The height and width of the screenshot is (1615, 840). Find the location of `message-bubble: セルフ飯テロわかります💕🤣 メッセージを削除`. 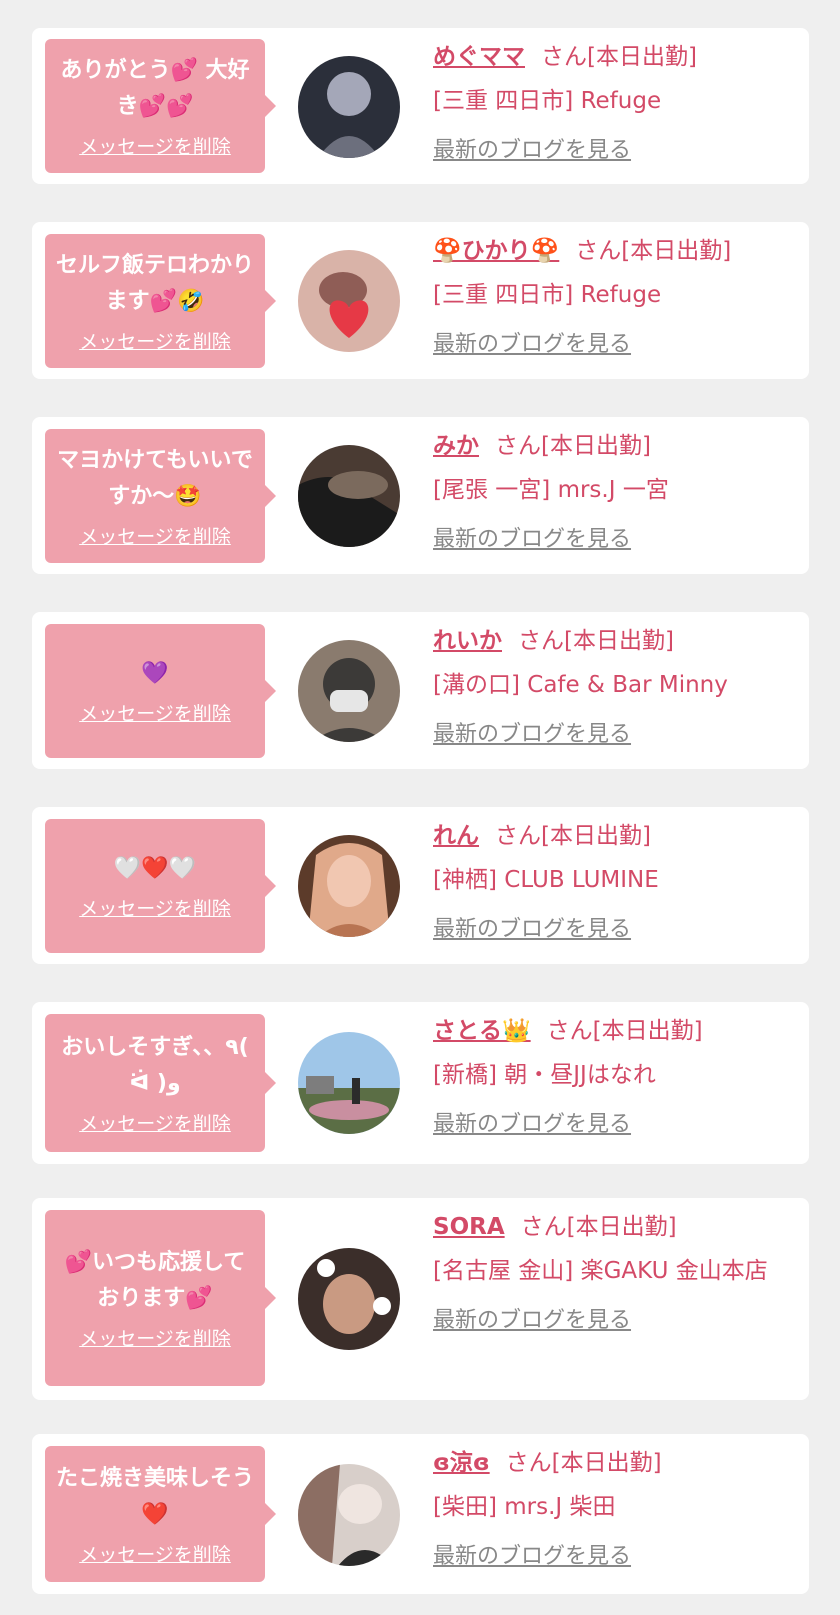

message-bubble: セルフ飯テロわかります💕🤣 メッセージを削除 is located at coordinates (160, 301).